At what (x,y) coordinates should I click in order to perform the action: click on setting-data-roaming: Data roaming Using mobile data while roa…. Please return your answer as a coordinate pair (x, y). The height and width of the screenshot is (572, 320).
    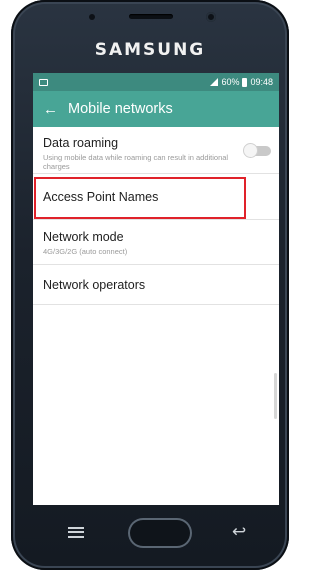
    Looking at the image, I should click on (156, 150).